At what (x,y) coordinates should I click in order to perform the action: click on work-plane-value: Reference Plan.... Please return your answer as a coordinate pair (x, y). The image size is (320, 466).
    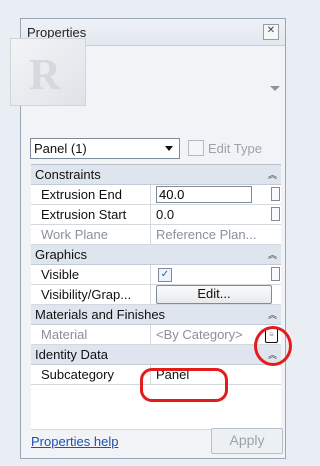
    Looking at the image, I should click on (206, 234).